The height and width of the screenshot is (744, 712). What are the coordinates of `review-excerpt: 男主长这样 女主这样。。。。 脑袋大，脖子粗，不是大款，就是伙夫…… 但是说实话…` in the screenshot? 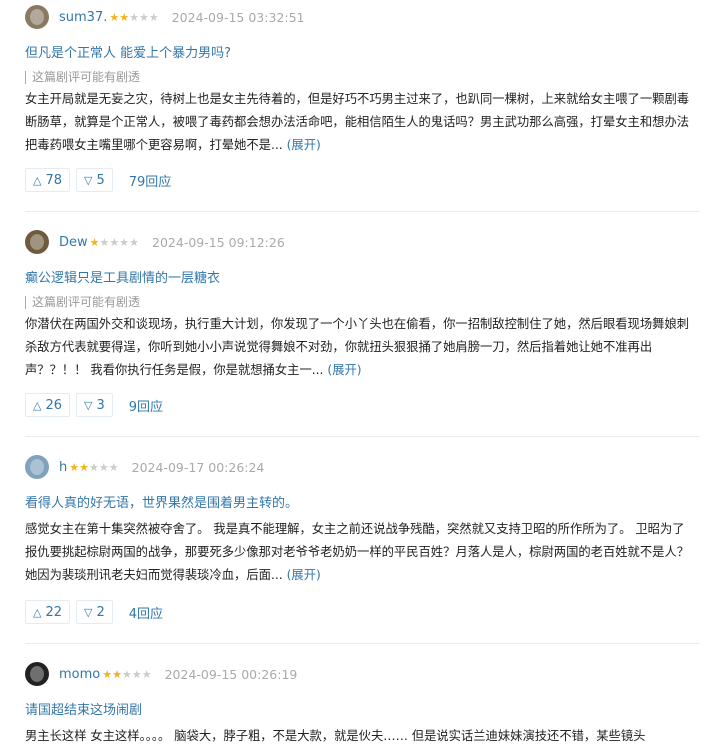 It's located at (359, 734).